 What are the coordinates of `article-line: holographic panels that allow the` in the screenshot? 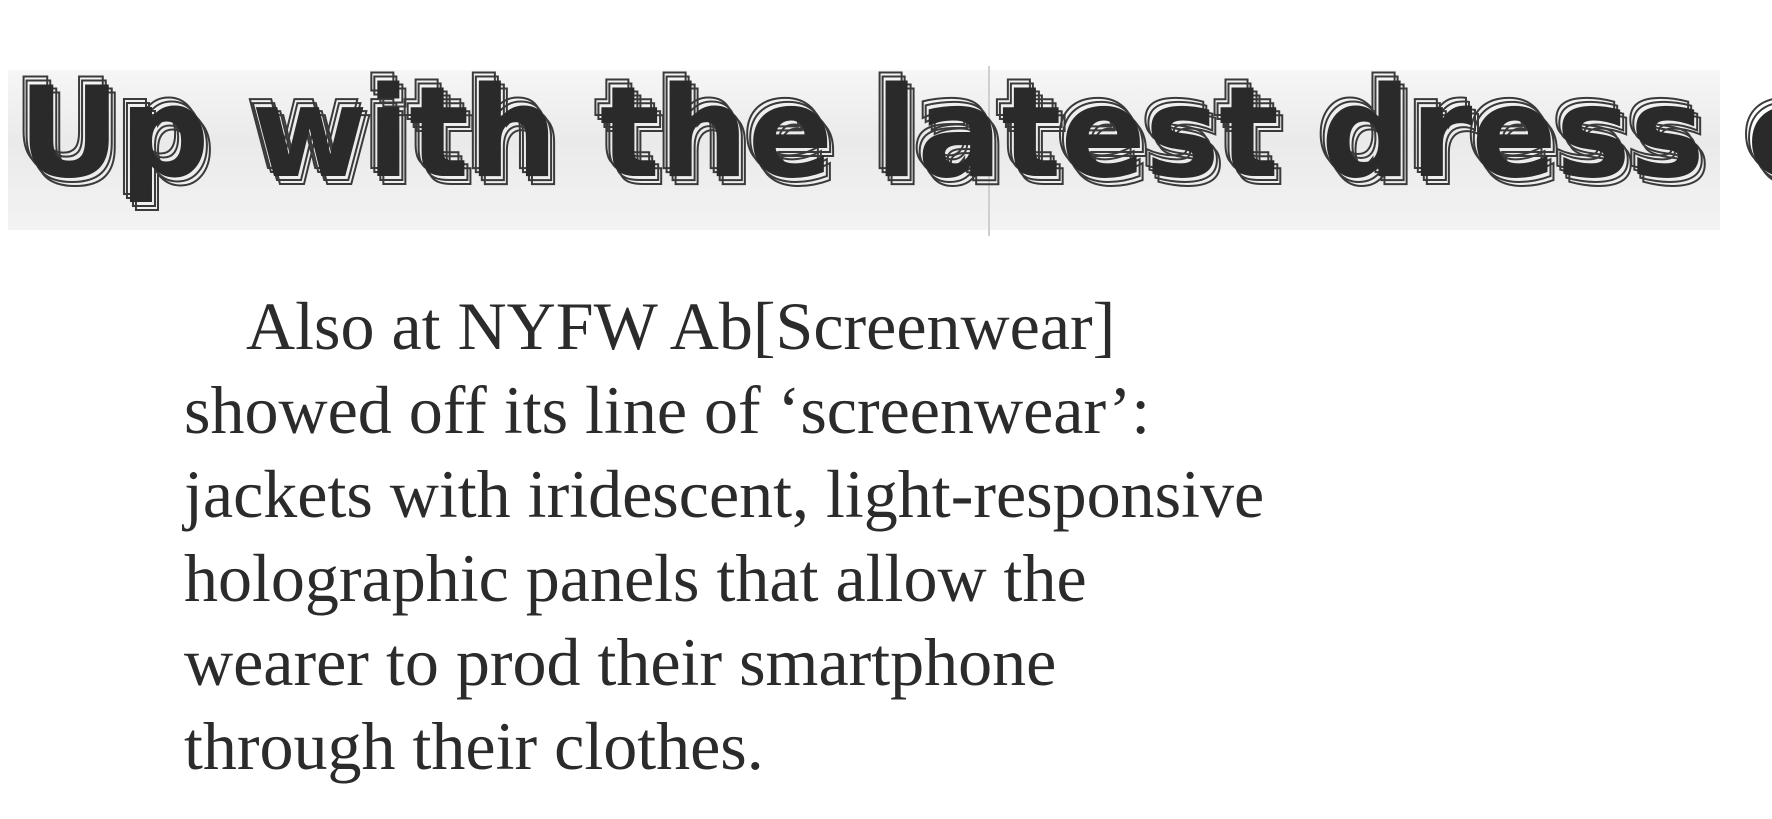 It's located at (635, 578).